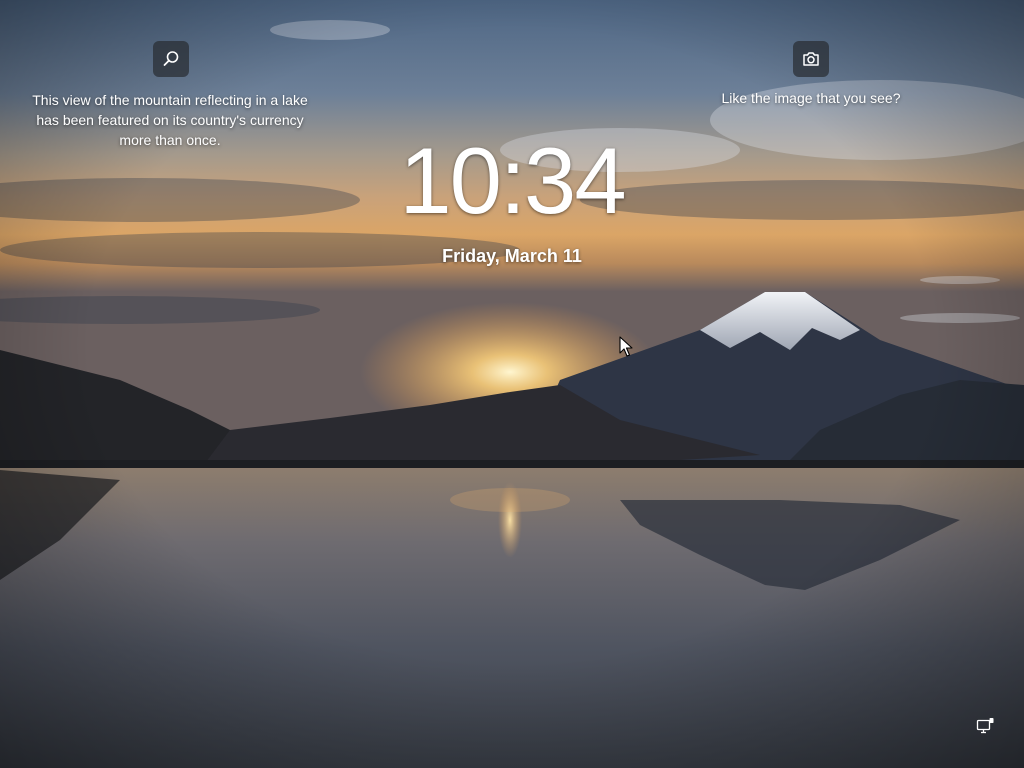 Image resolution: width=1024 pixels, height=768 pixels. Describe the element at coordinates (985, 726) in the screenshot. I see `network-monitor-icon` at that location.